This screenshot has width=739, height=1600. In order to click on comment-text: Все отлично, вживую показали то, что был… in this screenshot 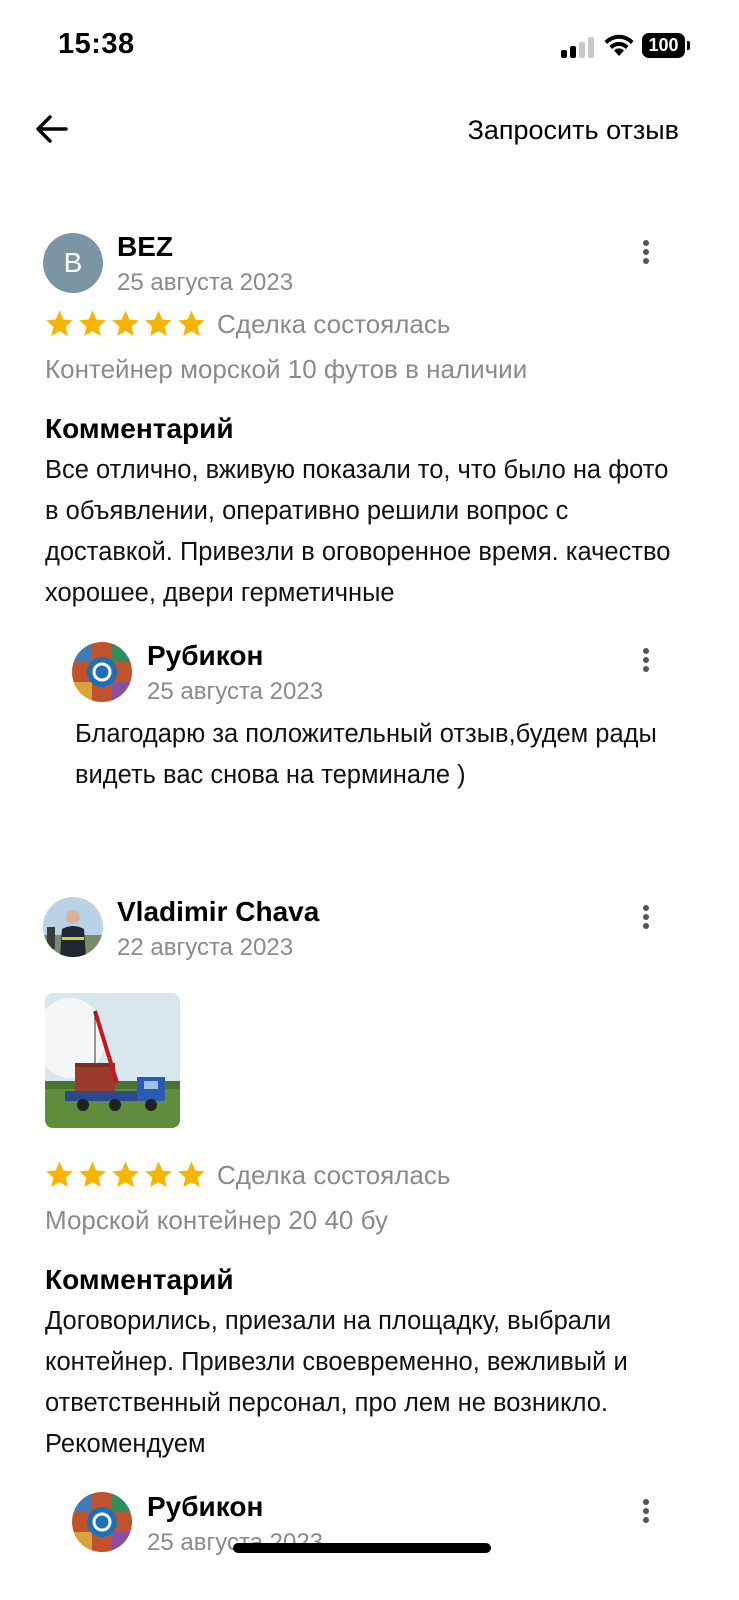, I will do `click(358, 531)`.